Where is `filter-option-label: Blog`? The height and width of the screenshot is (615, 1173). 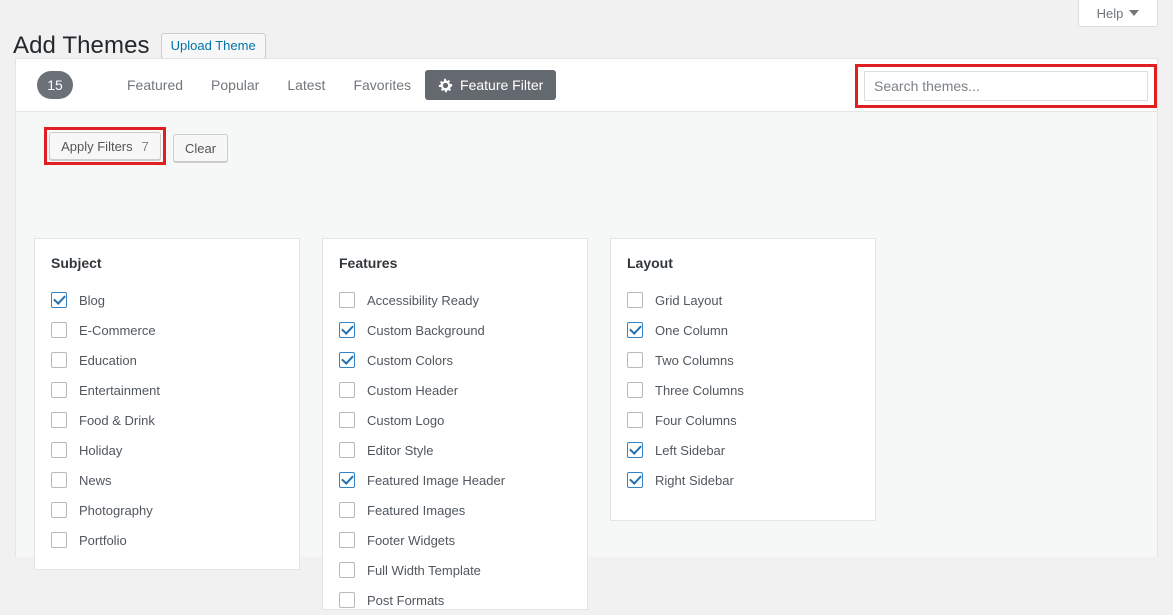
filter-option-label: Blog is located at coordinates (92, 300).